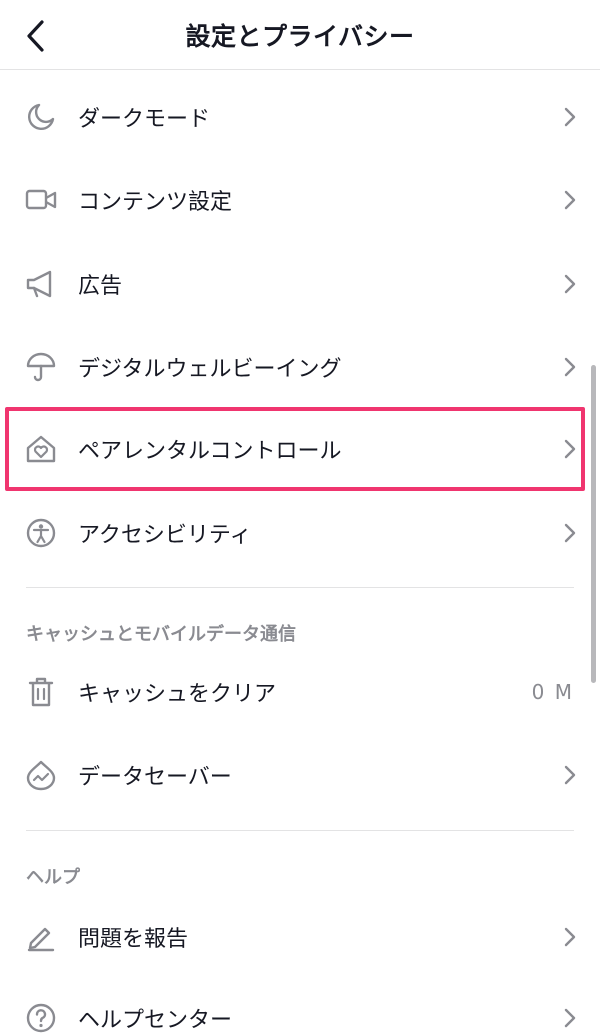 The image size is (600, 1035). What do you see at coordinates (300, 200) in the screenshot?
I see `content-settings-row: コンテンツ設定` at bounding box center [300, 200].